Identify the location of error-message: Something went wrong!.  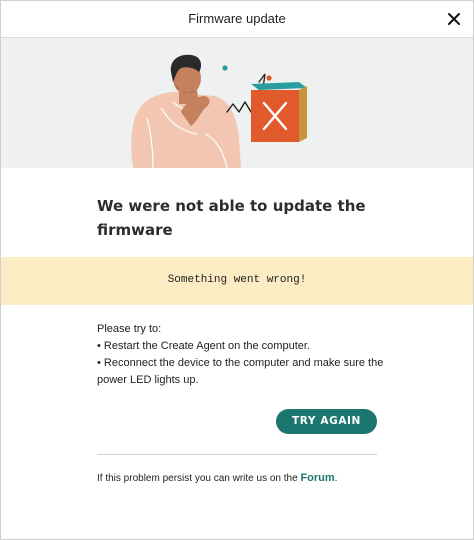
(237, 280).